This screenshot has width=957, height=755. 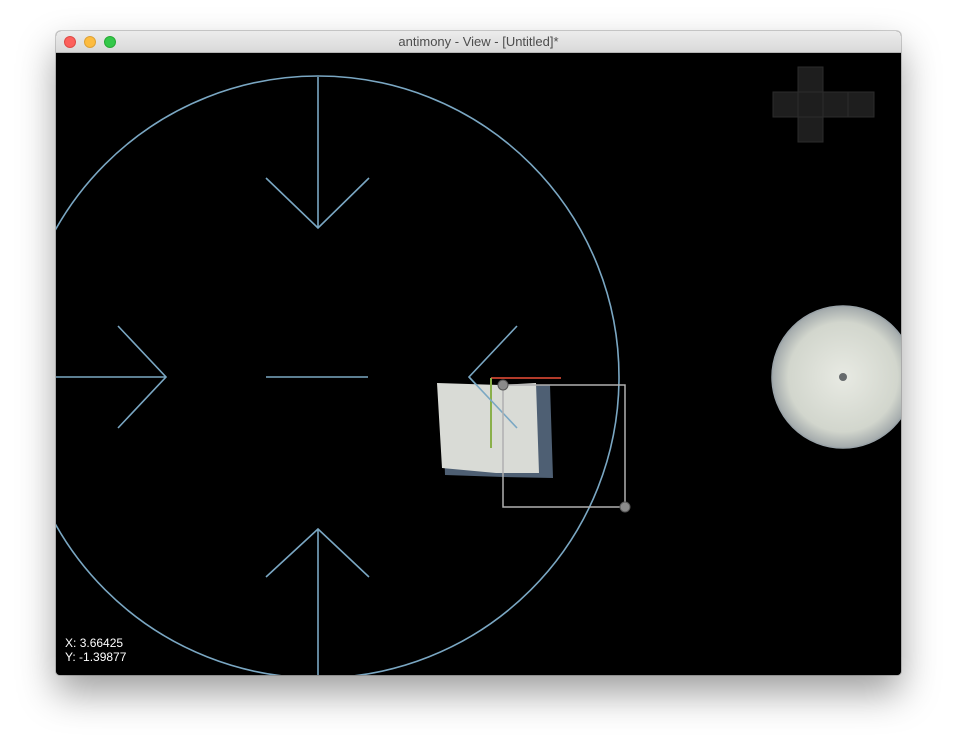 I want to click on view-sphere-icon, so click(x=836, y=377).